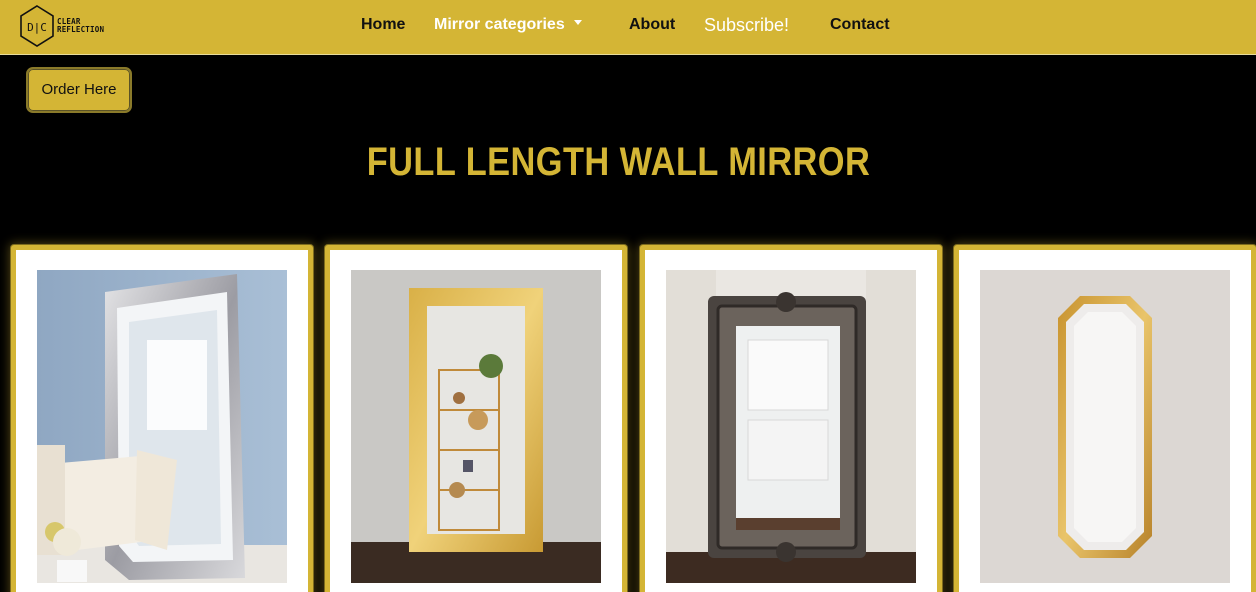  What do you see at coordinates (618, 162) in the screenshot?
I see `page-title: FULL LENGTH WALL MIRROR` at bounding box center [618, 162].